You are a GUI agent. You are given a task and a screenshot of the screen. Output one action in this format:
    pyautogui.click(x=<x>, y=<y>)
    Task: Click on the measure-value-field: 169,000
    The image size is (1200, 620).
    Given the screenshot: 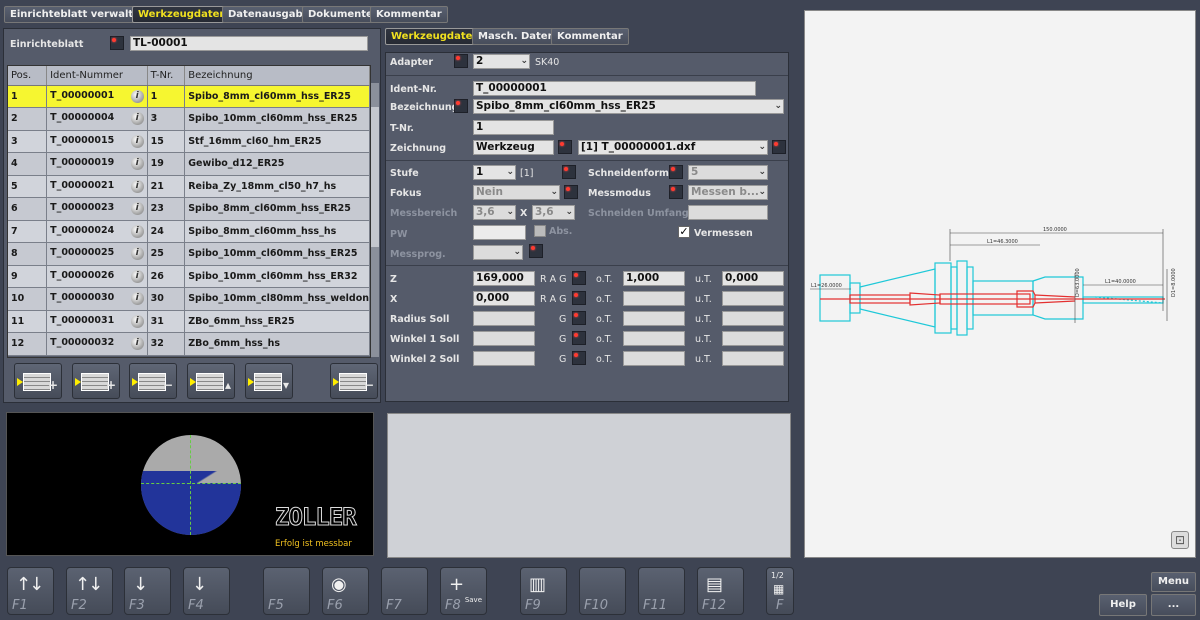 What is the action you would take?
    pyautogui.click(x=504, y=278)
    